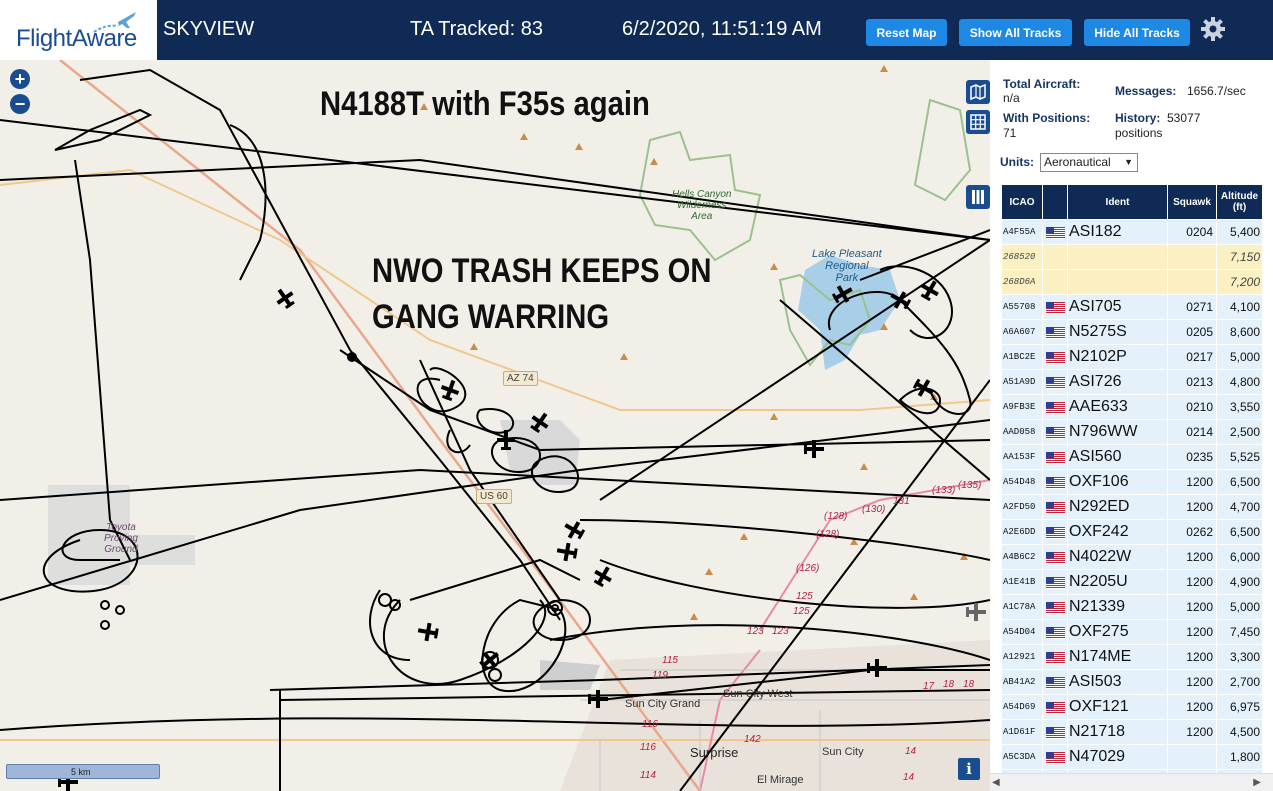 The image size is (1273, 791). Describe the element at coordinates (1192, 457) in the screenshot. I see `cell-squawk: 0235` at that location.